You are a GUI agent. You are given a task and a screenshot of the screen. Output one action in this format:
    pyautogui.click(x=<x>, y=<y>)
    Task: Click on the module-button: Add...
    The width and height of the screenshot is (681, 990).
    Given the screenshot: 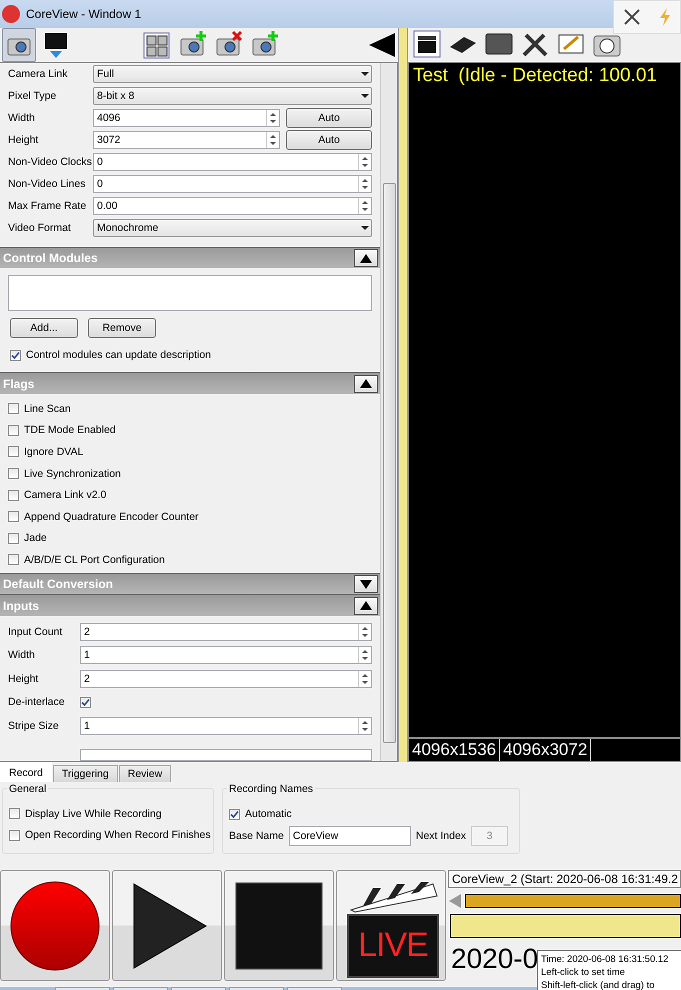 What is the action you would take?
    pyautogui.click(x=44, y=328)
    